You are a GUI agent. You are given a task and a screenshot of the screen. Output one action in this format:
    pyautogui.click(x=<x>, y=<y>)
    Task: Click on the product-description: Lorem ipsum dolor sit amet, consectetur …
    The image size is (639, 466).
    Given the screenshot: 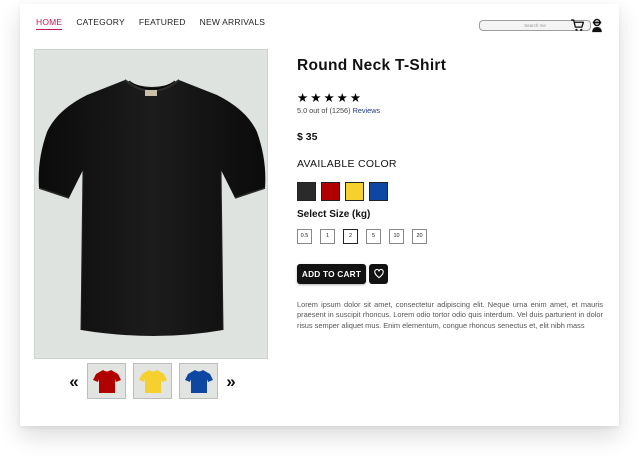 What is the action you would take?
    pyautogui.click(x=450, y=315)
    